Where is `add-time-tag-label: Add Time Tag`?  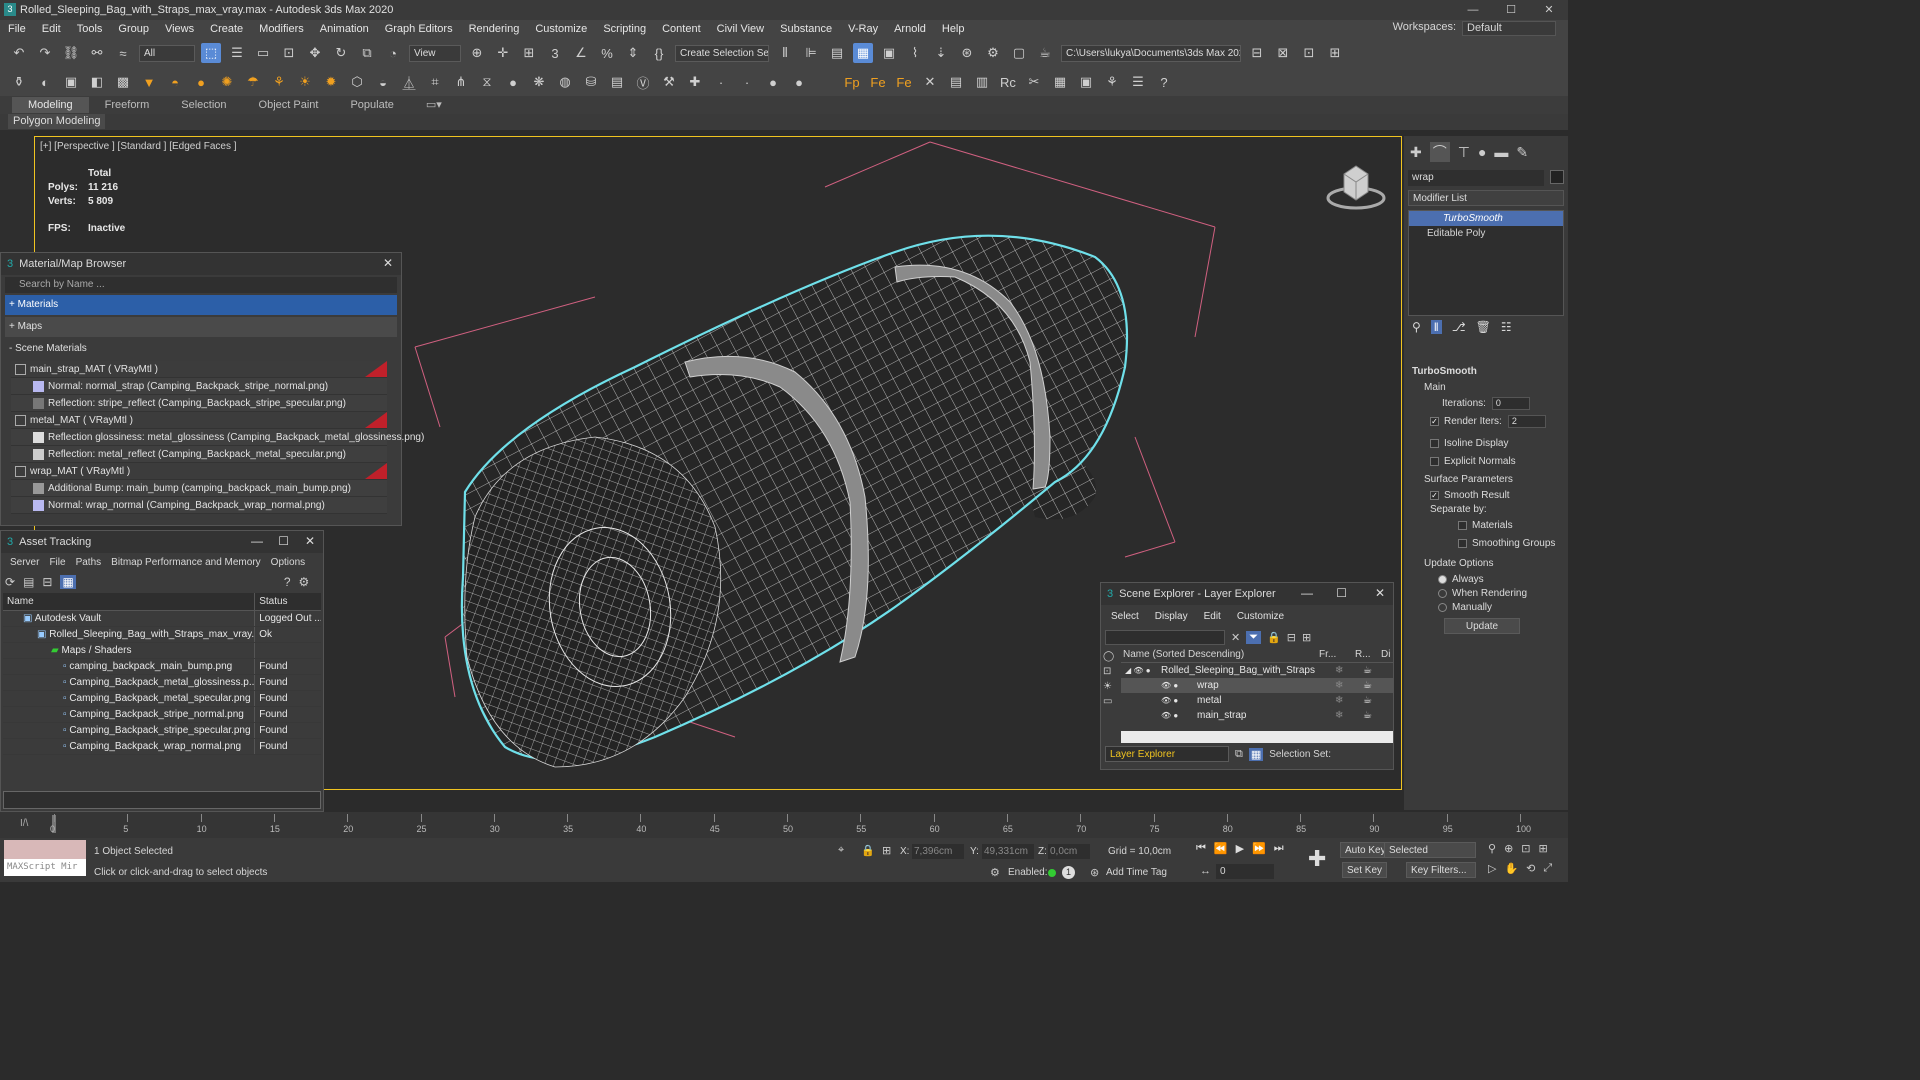 add-time-tag-label: Add Time Tag is located at coordinates (1136, 872).